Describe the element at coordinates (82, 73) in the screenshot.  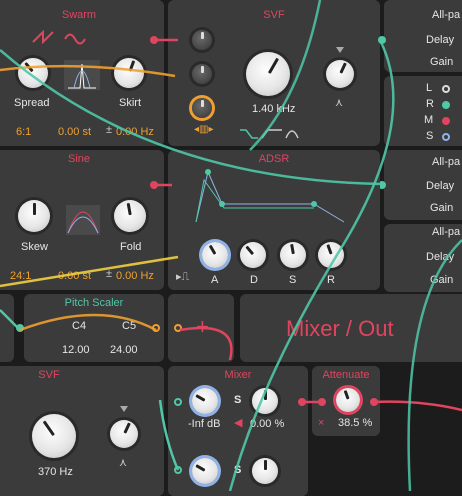
I see `swarm-panel: Swarm Spread Skirt 6:1 0.00 st ± 0.00 Hz` at that location.